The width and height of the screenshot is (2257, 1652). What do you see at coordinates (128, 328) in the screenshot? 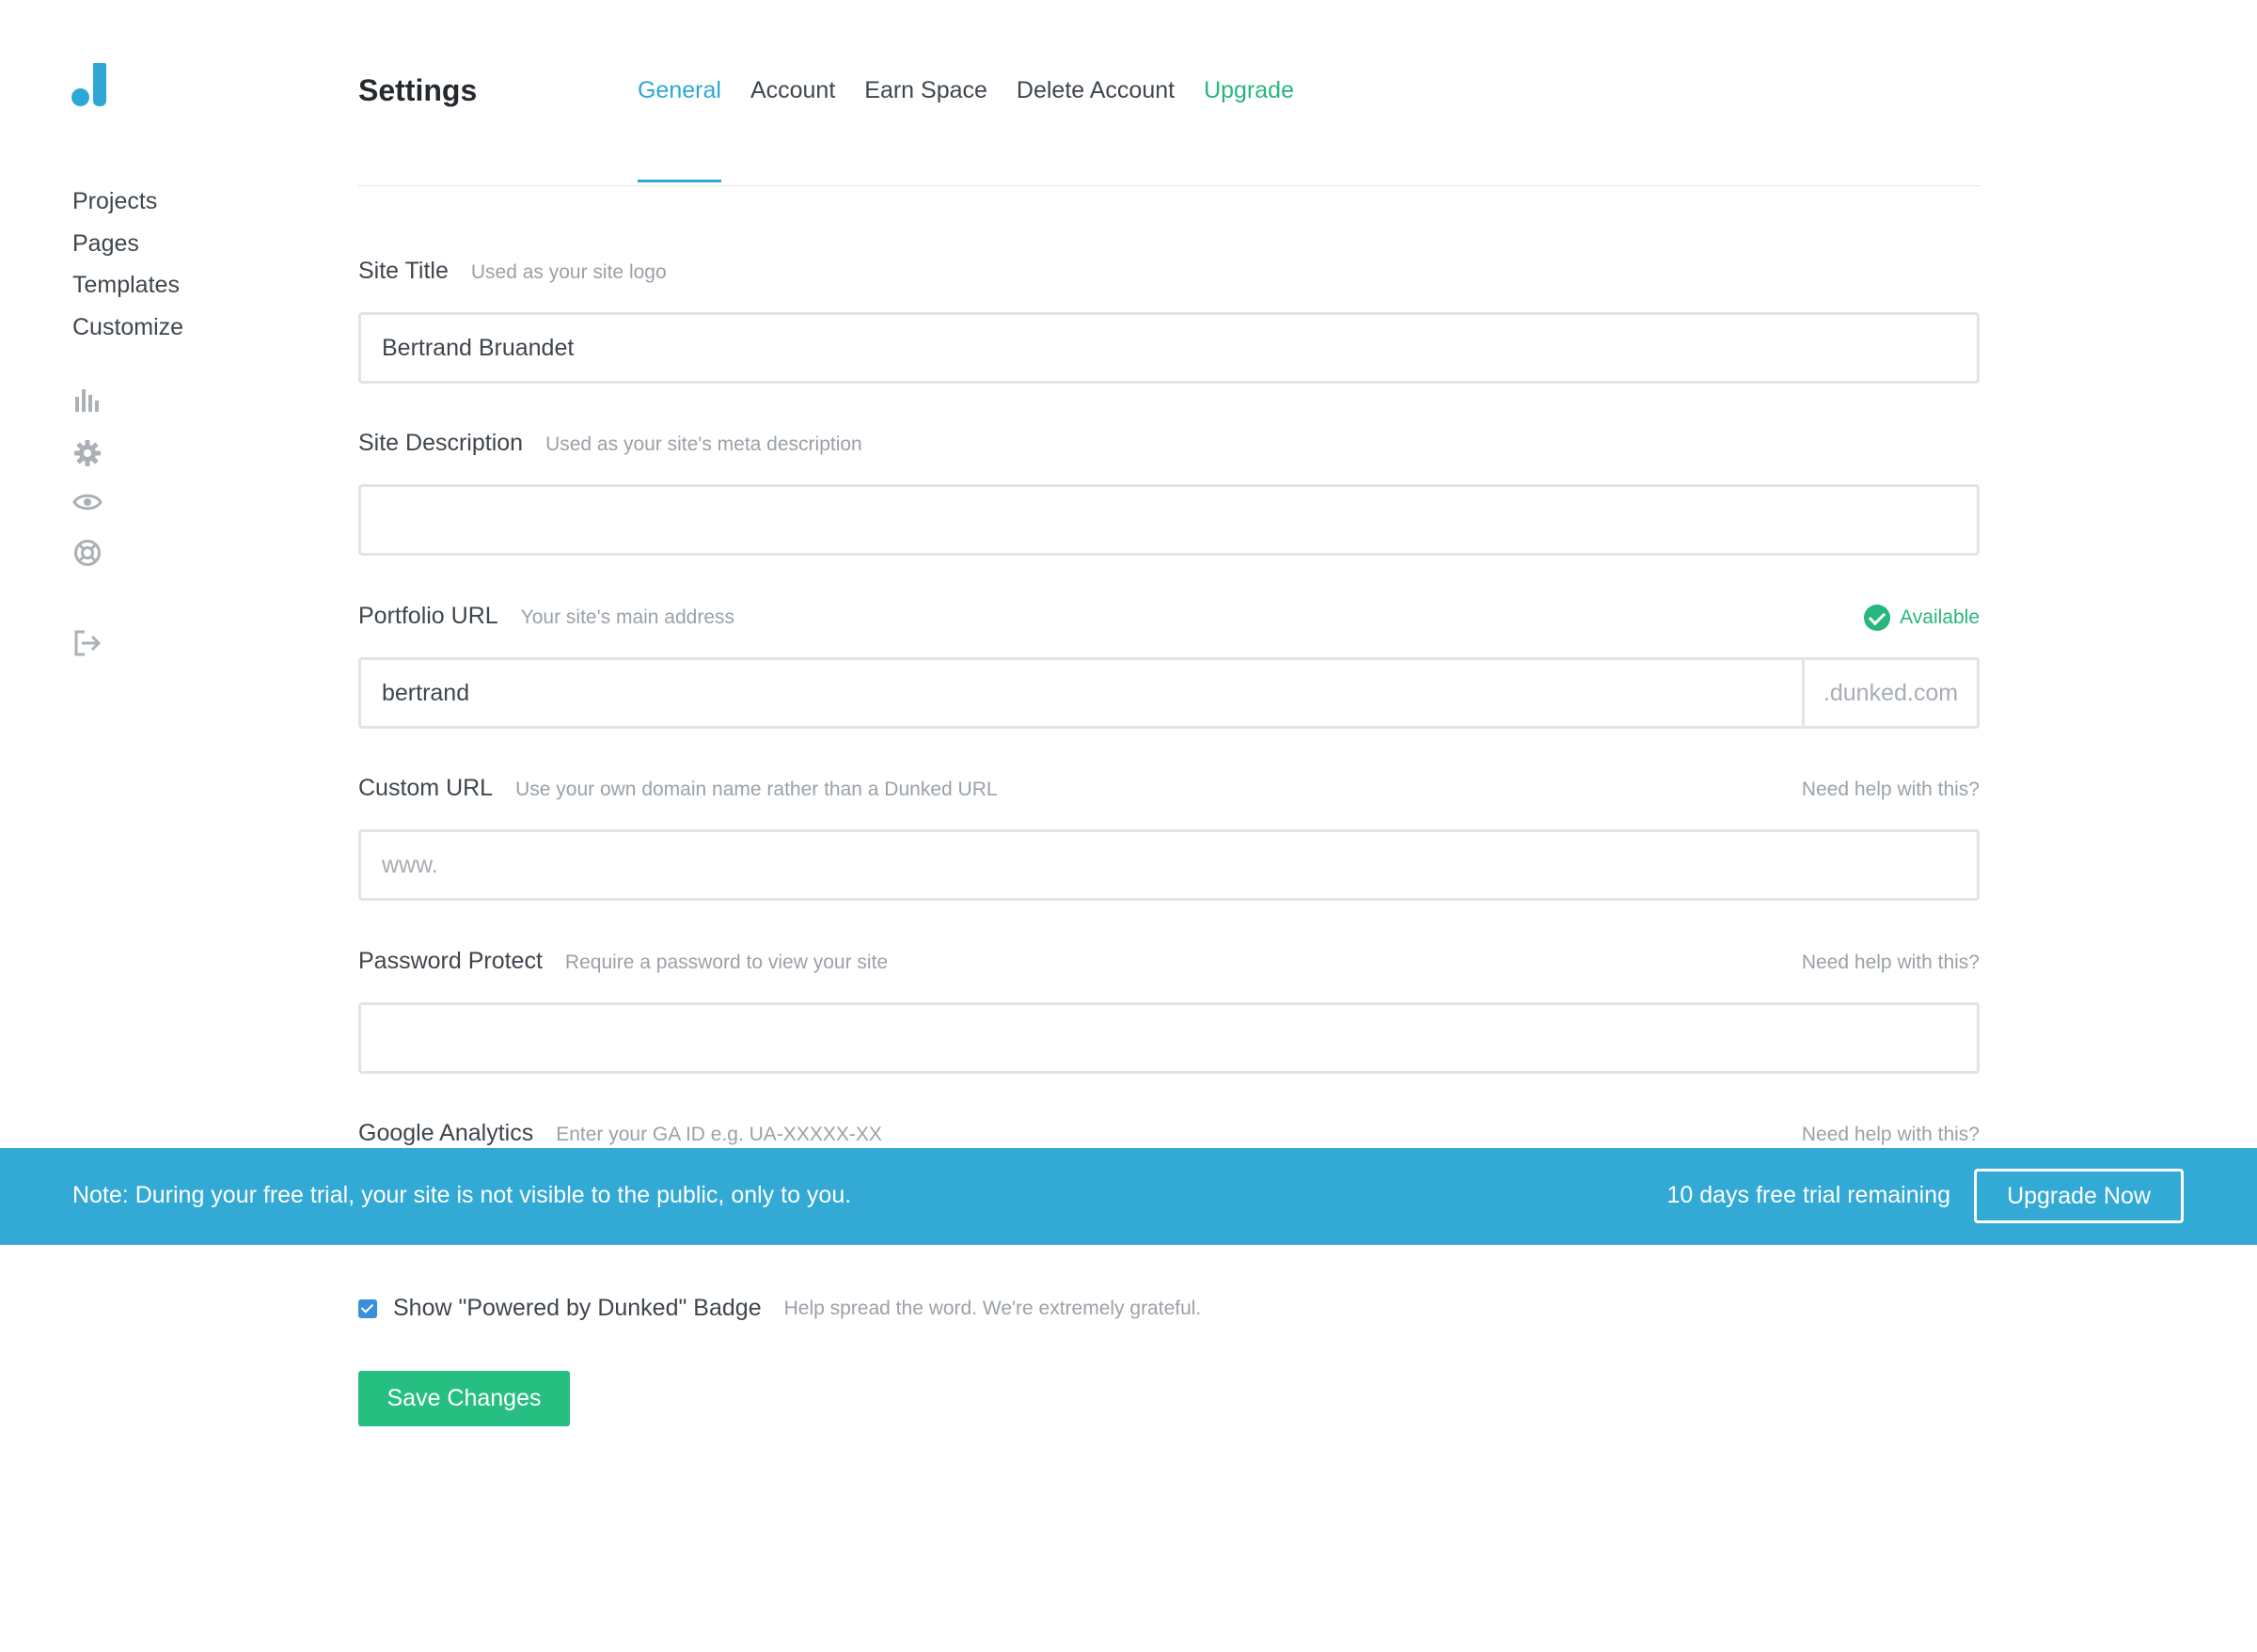
I see `sidebar-item-customize: Customize` at bounding box center [128, 328].